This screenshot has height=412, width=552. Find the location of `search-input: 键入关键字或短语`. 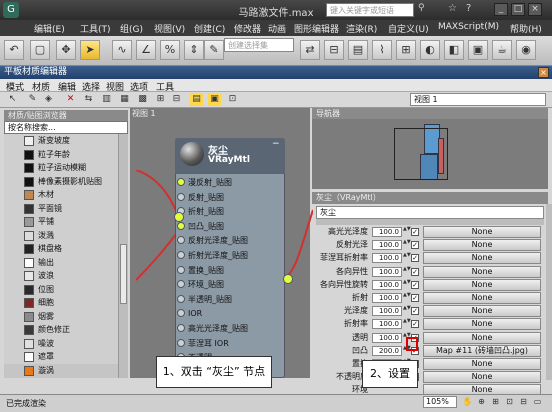

search-input: 键入关键字或短语 is located at coordinates (370, 10).